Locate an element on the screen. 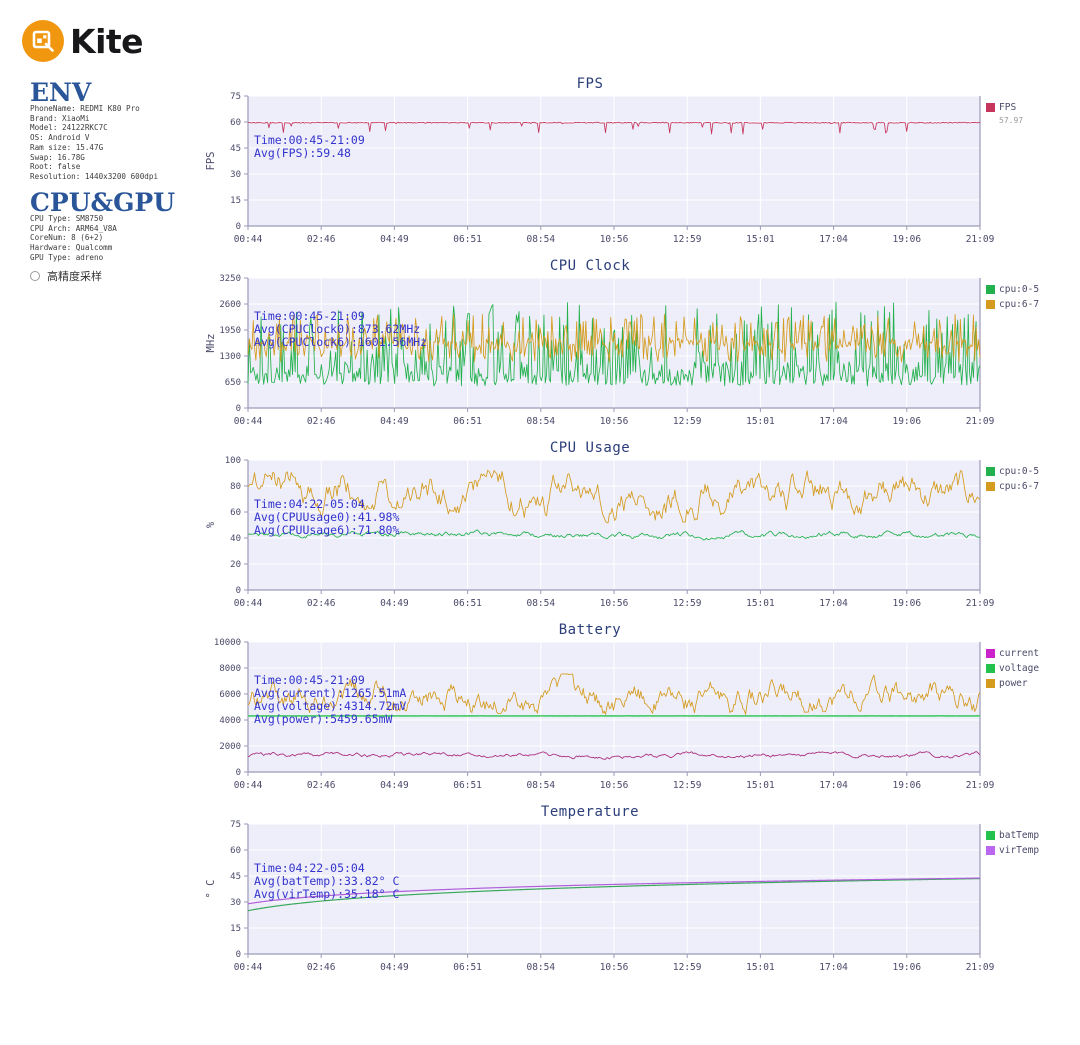 The width and height of the screenshot is (1080, 1045). legend-label: batTemp is located at coordinates (1019, 835).